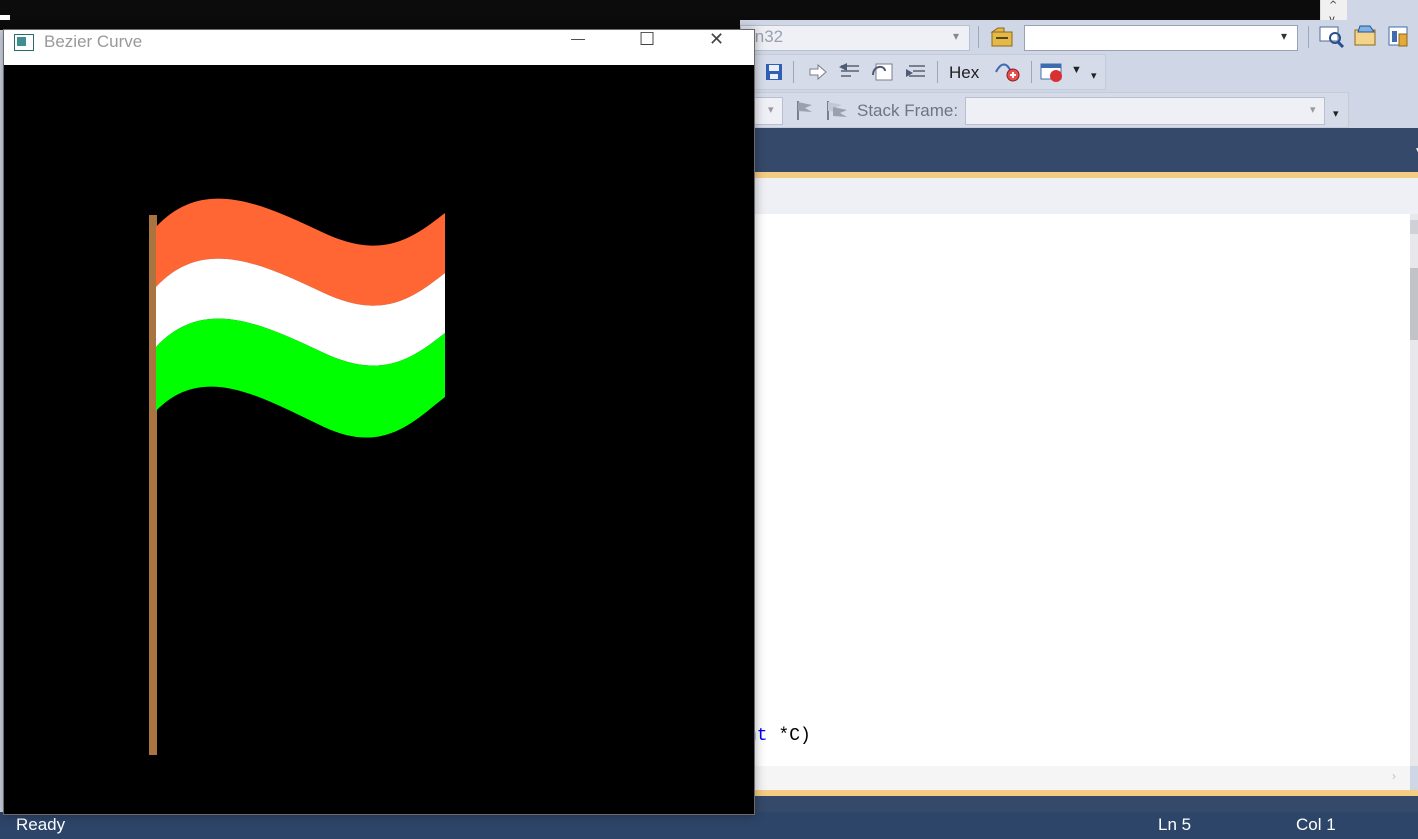 The height and width of the screenshot is (839, 1418). What do you see at coordinates (1085, 804) in the screenshot?
I see `tool-window-header` at bounding box center [1085, 804].